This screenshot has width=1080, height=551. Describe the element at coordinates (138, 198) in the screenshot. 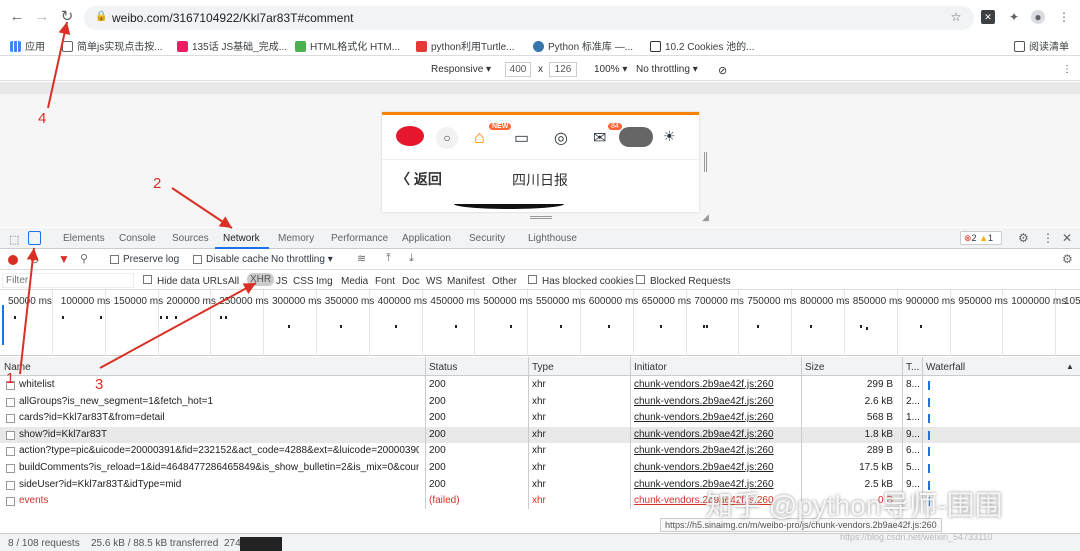

I see `annotation-arrows` at that location.